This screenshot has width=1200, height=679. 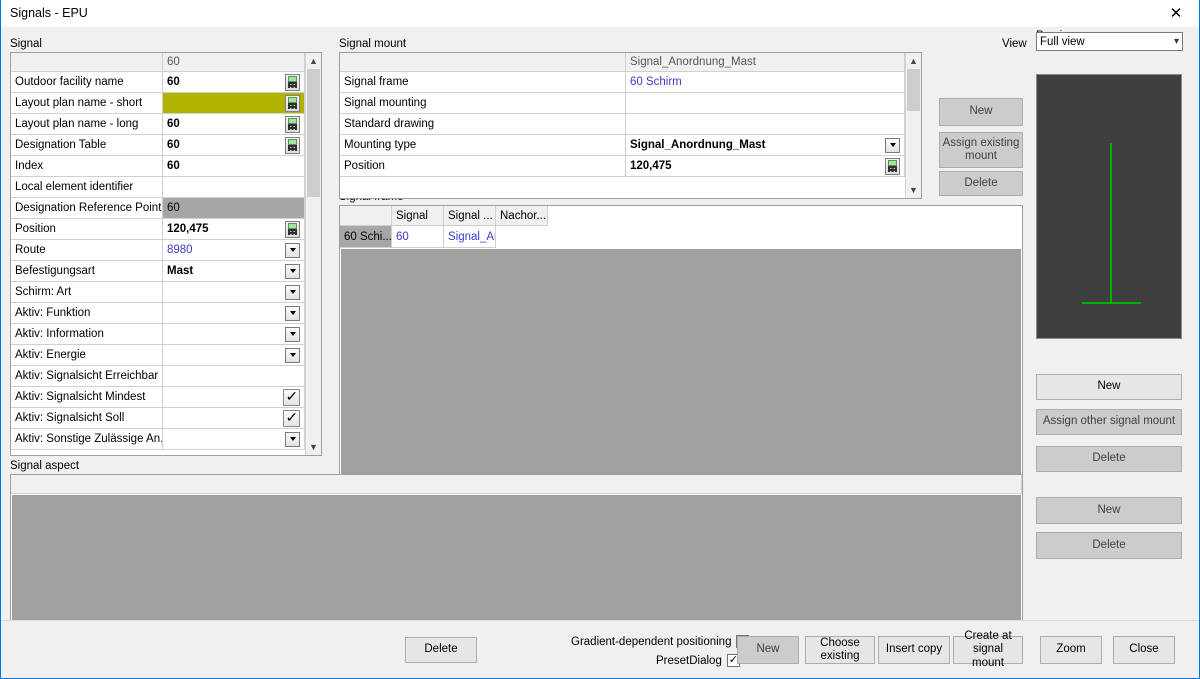 What do you see at coordinates (622, 145) in the screenshot?
I see `signal-mount-row: Mounting type Signal_Anordnung_Mast` at bounding box center [622, 145].